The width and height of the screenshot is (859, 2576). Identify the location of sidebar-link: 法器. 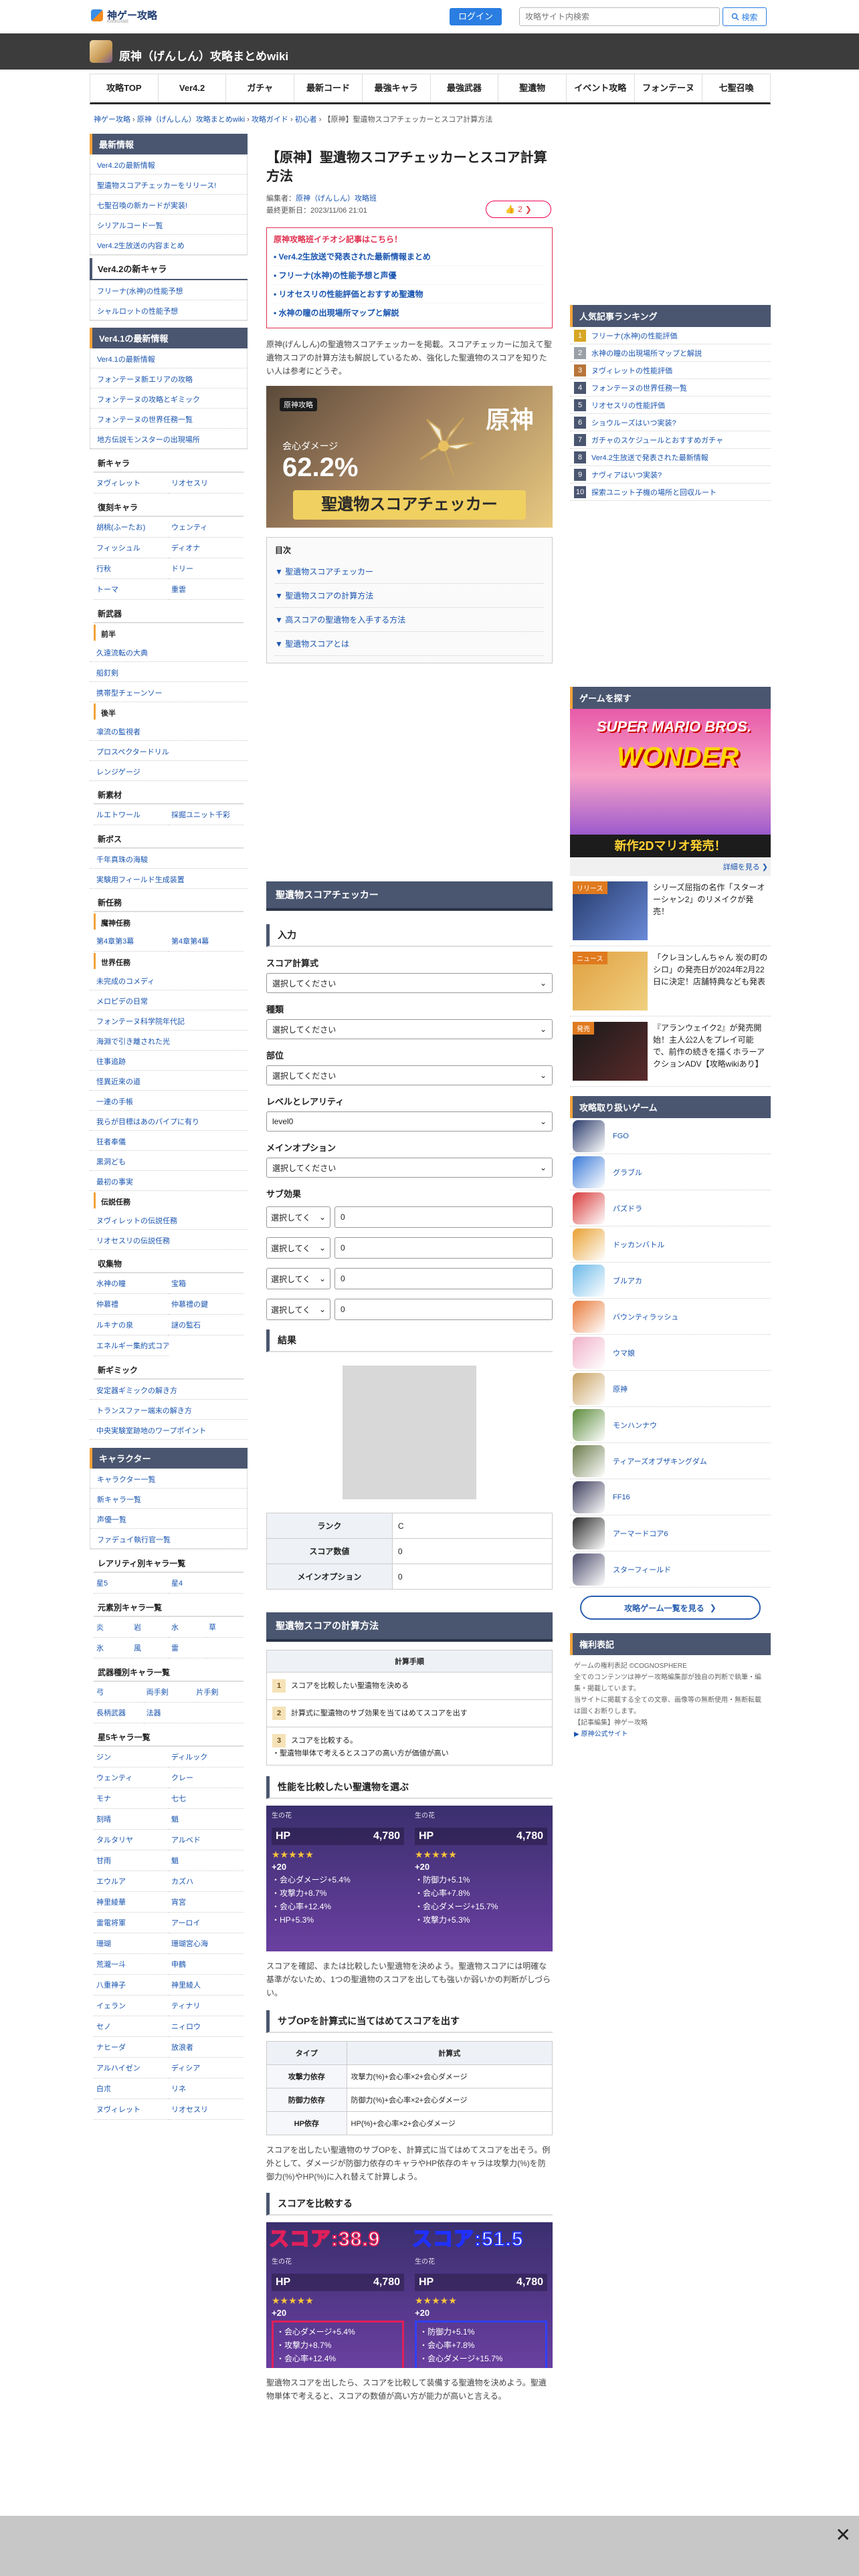
(168, 1713).